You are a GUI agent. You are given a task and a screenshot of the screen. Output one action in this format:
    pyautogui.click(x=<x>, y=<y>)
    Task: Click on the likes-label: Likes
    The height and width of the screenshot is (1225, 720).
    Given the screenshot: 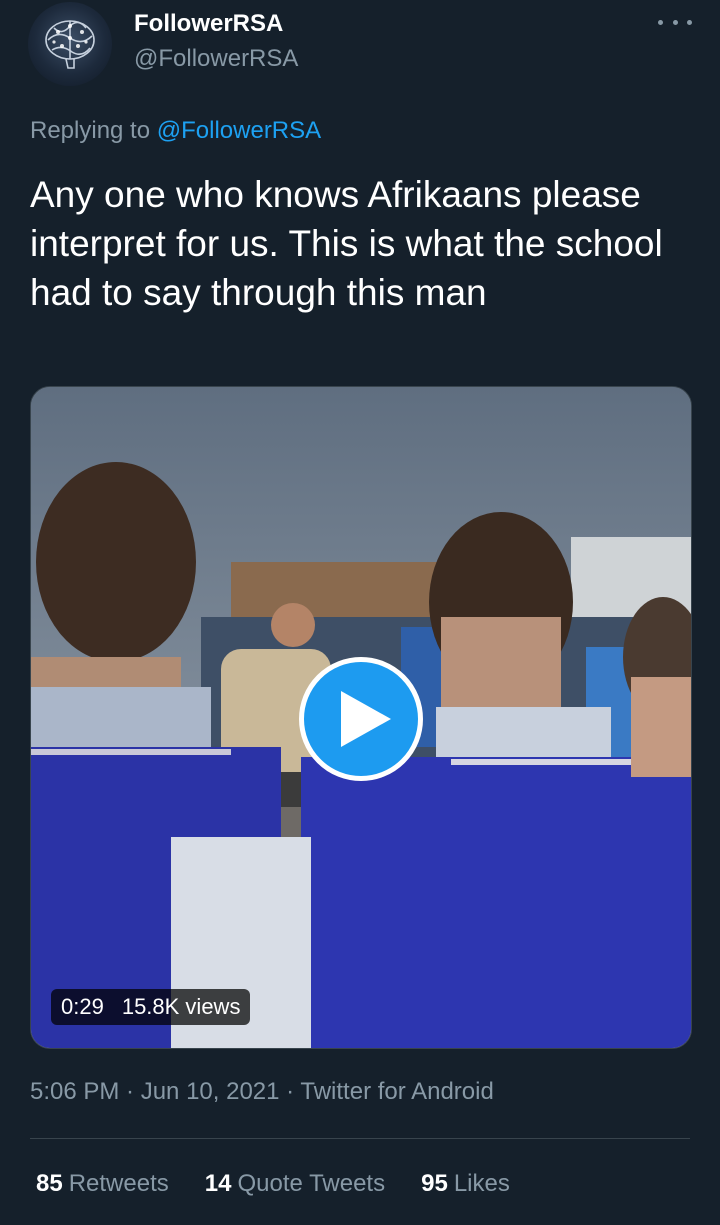 What is the action you would take?
    pyautogui.click(x=481, y=1183)
    